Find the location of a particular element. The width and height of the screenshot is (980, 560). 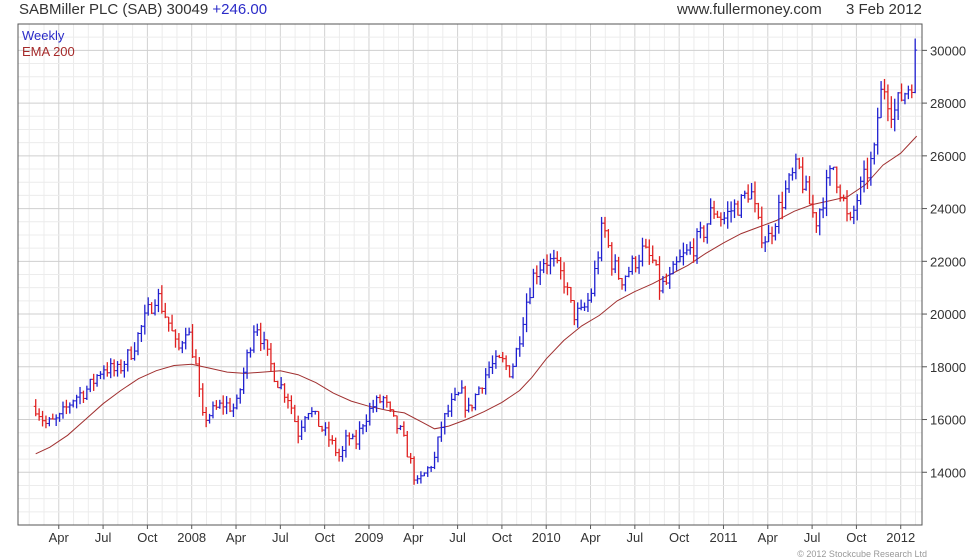

chart-legend: Weekly EMA 200 is located at coordinates (48, 44).